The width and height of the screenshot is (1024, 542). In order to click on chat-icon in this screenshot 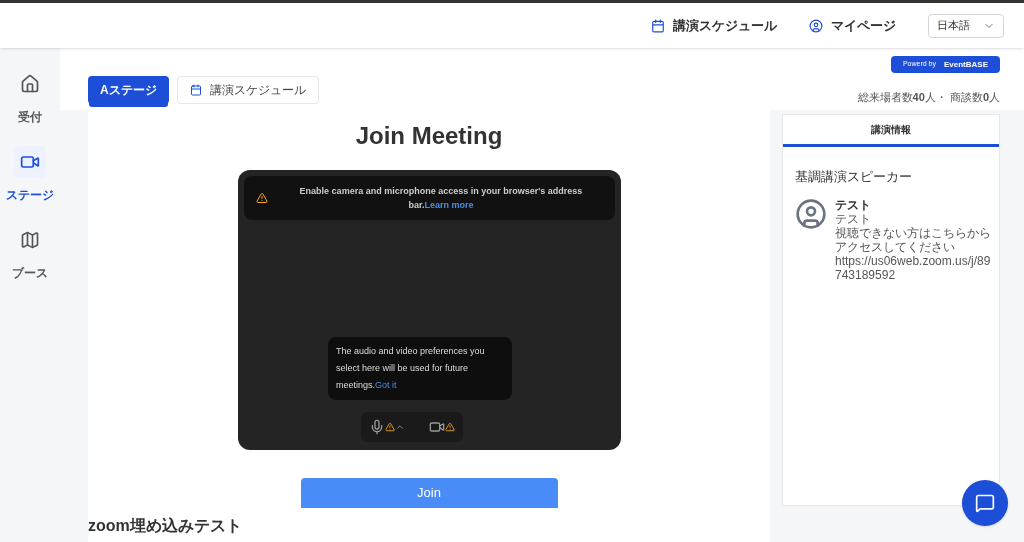, I will do `click(985, 503)`.